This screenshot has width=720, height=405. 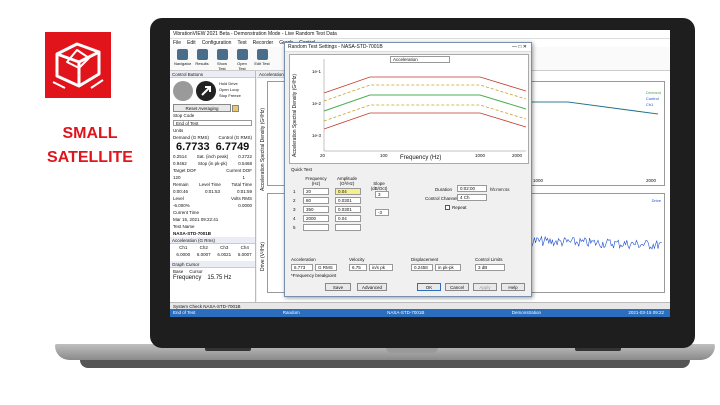 What do you see at coordinates (212, 241) in the screenshot?
I see `accel-header: Acceleration (G Rms)` at bounding box center [212, 241].